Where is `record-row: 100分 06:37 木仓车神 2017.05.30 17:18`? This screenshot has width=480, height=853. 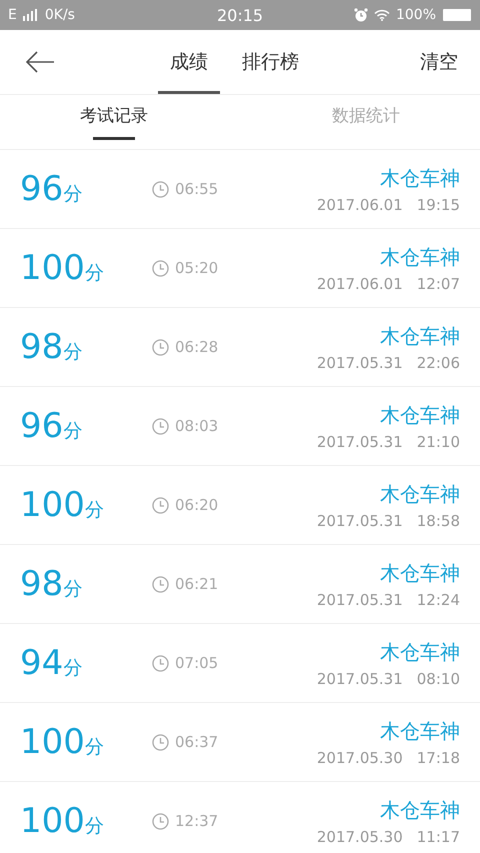 record-row: 100分 06:37 木仓车神 2017.05.30 17:18 is located at coordinates (240, 742).